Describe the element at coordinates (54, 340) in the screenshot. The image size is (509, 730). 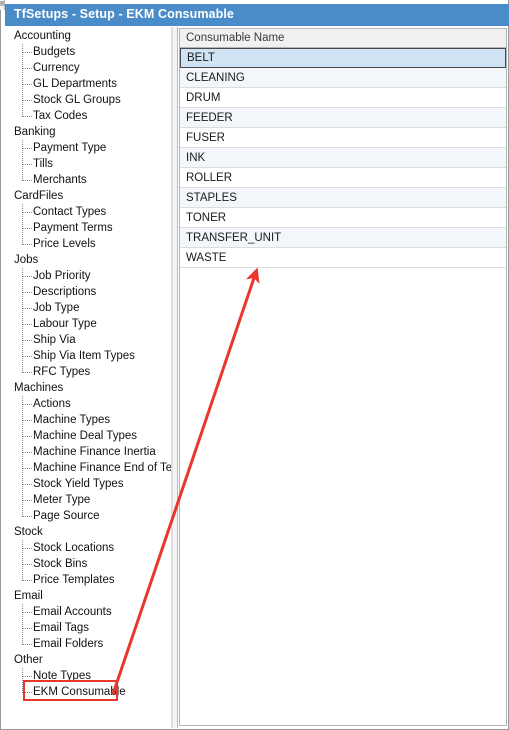
I see `tree-item-label: Ship Via` at that location.